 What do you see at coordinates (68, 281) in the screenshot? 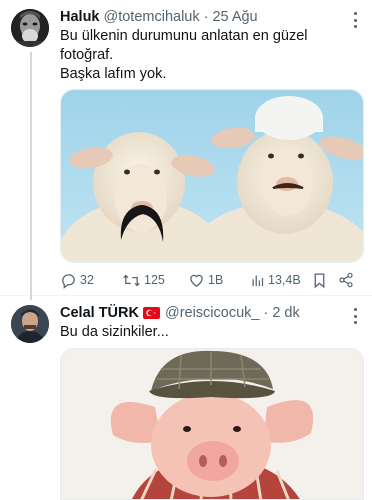
I see `reply-icon` at bounding box center [68, 281].